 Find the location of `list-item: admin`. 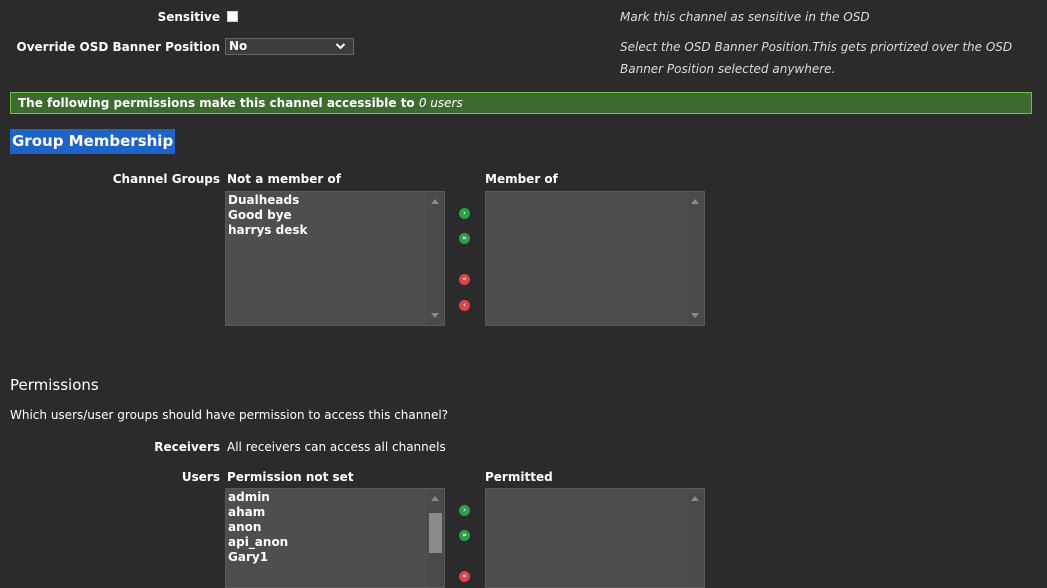

list-item: admin is located at coordinates (258, 497).